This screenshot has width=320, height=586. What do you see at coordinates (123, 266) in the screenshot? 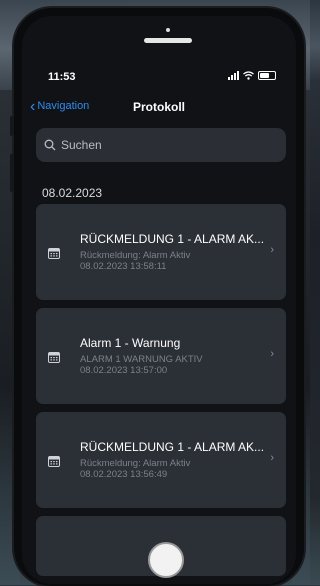
I see `entry-timestamp: 08.02.2023 13:58:11` at bounding box center [123, 266].